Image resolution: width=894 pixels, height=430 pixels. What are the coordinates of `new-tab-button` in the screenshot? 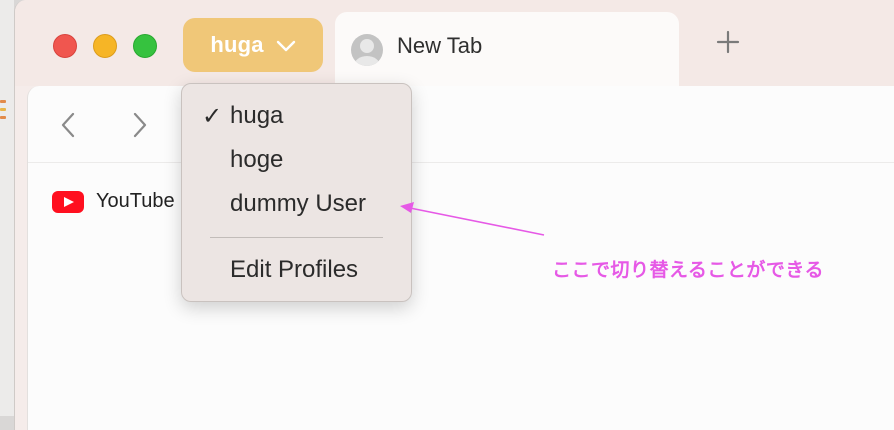 It's located at (728, 42).